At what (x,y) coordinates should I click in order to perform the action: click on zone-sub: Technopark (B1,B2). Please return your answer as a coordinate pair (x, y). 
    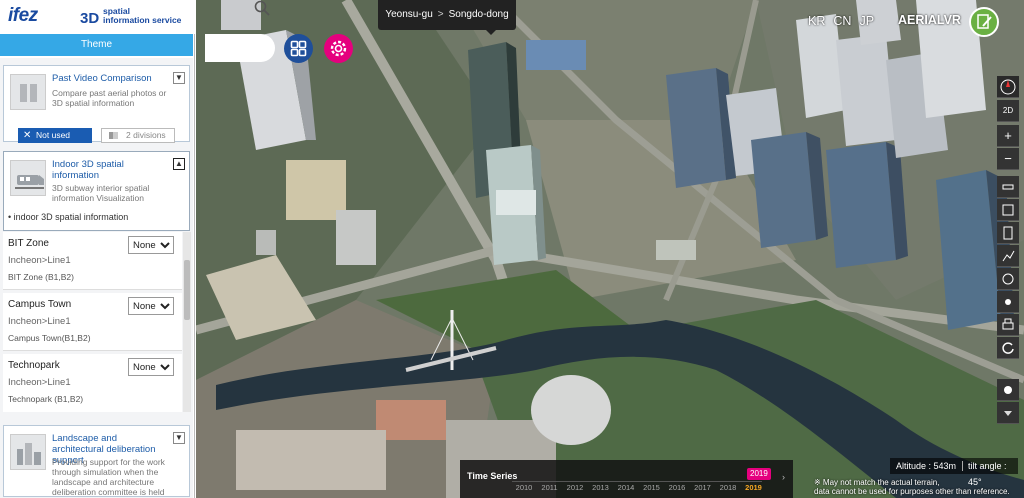
    Looking at the image, I should click on (46, 399).